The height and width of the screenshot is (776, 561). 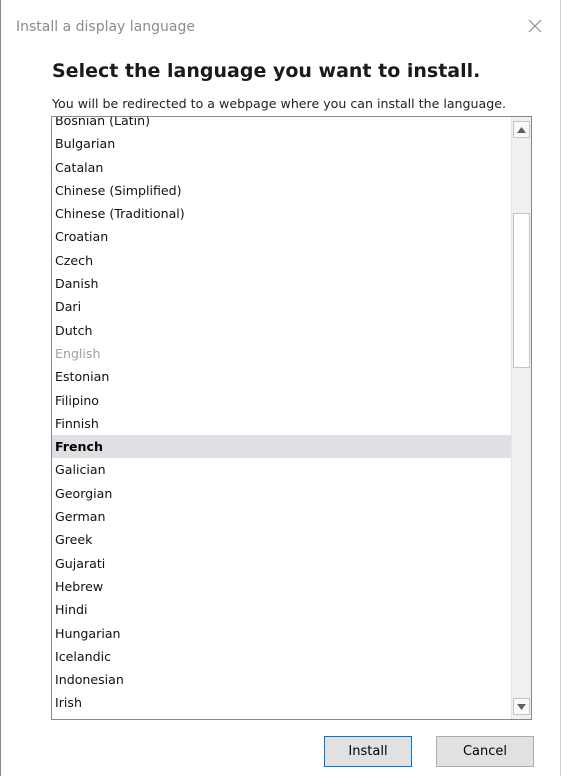 What do you see at coordinates (266, 71) in the screenshot?
I see `page-heading: Select the language you want to install.` at bounding box center [266, 71].